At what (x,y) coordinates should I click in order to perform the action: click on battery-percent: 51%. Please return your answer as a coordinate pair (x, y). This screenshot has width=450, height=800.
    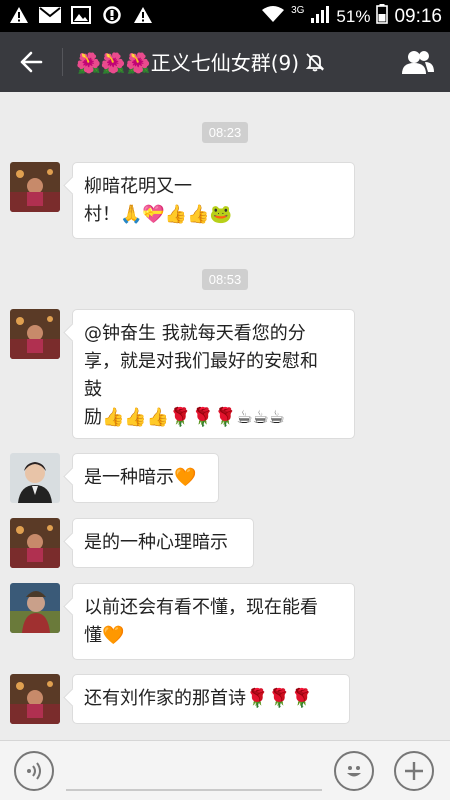
    Looking at the image, I should click on (353, 16).